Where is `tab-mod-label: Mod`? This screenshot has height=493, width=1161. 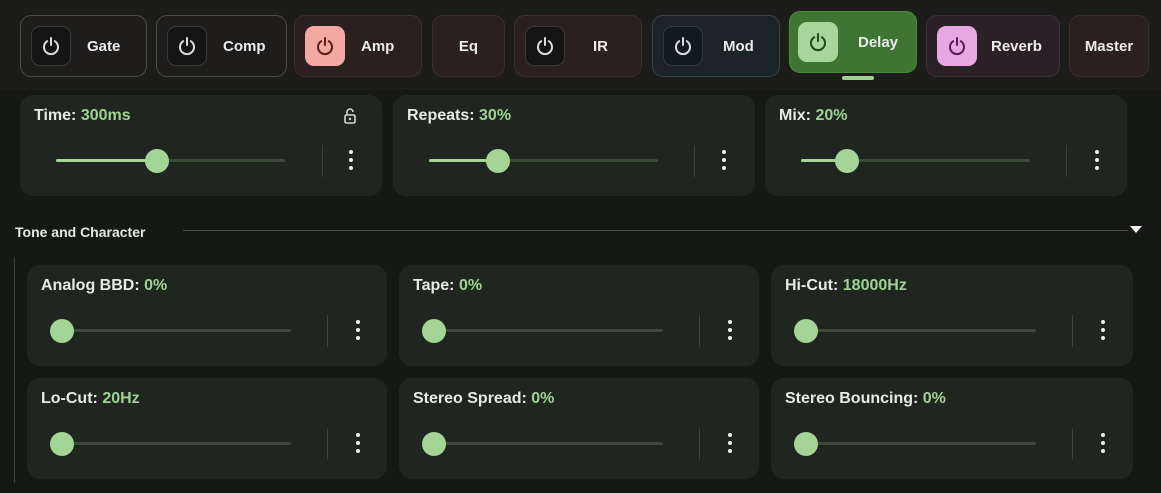
tab-mod-label: Mod is located at coordinates (738, 46).